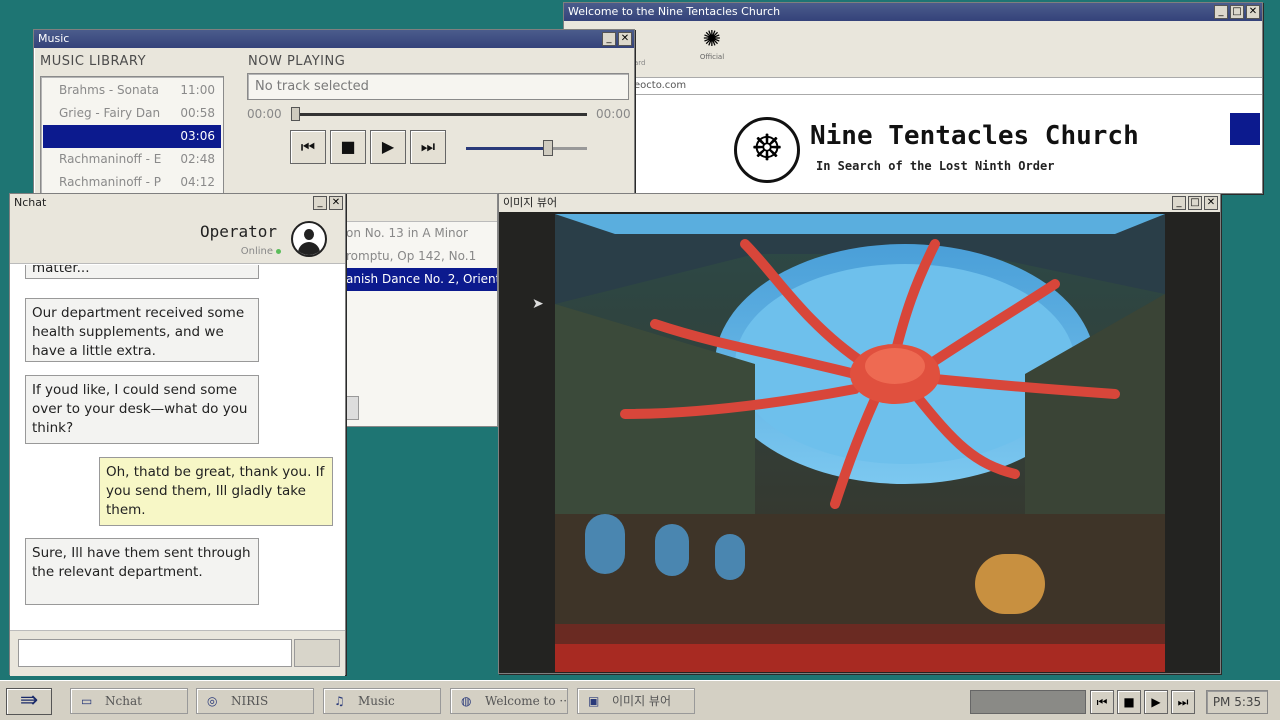 This screenshot has height=720, width=1280. I want to click on track-time: 02:48, so click(197, 159).